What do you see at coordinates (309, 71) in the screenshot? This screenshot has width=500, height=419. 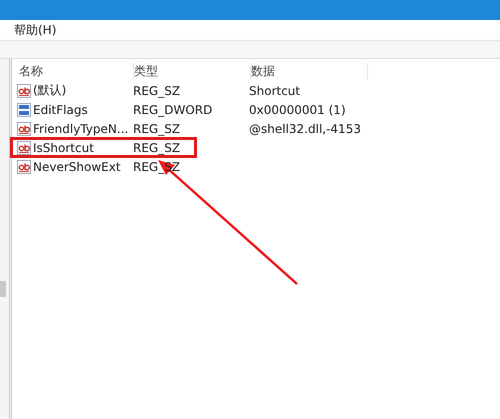 I see `column-header: 数据` at bounding box center [309, 71].